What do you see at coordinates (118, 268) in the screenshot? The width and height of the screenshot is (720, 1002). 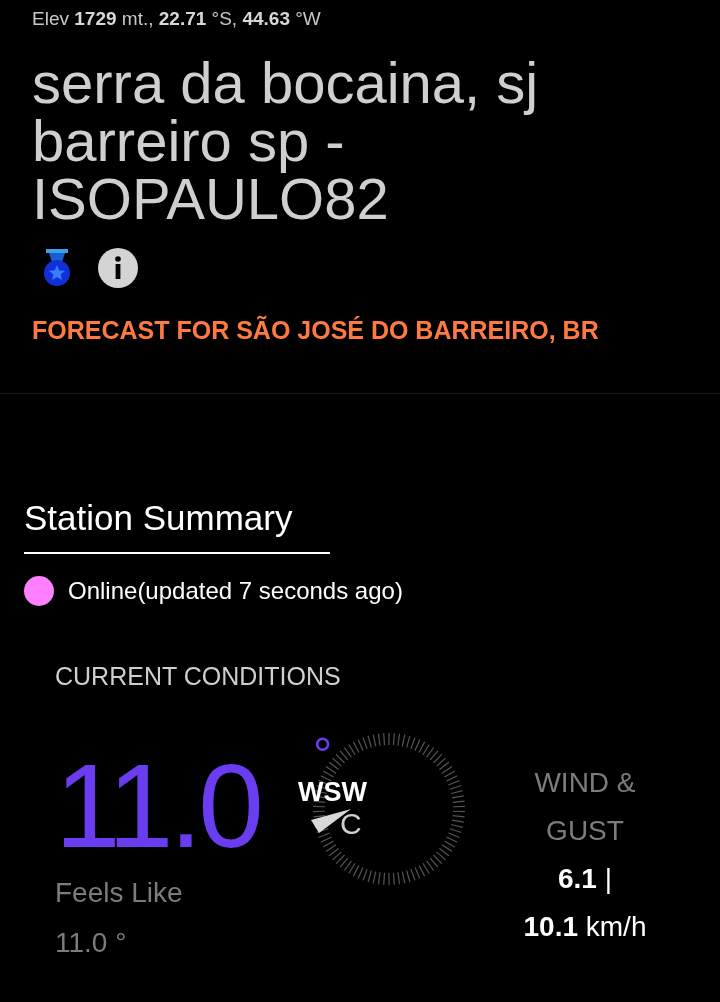 I see `info-icon` at bounding box center [118, 268].